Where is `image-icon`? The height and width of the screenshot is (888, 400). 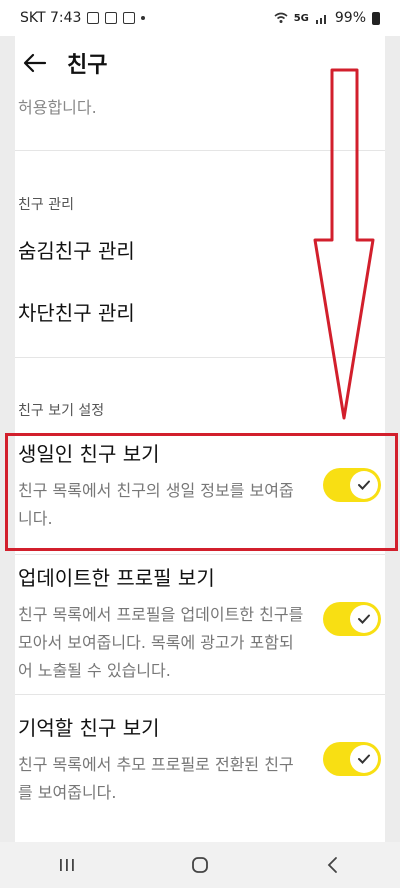 image-icon is located at coordinates (93, 18).